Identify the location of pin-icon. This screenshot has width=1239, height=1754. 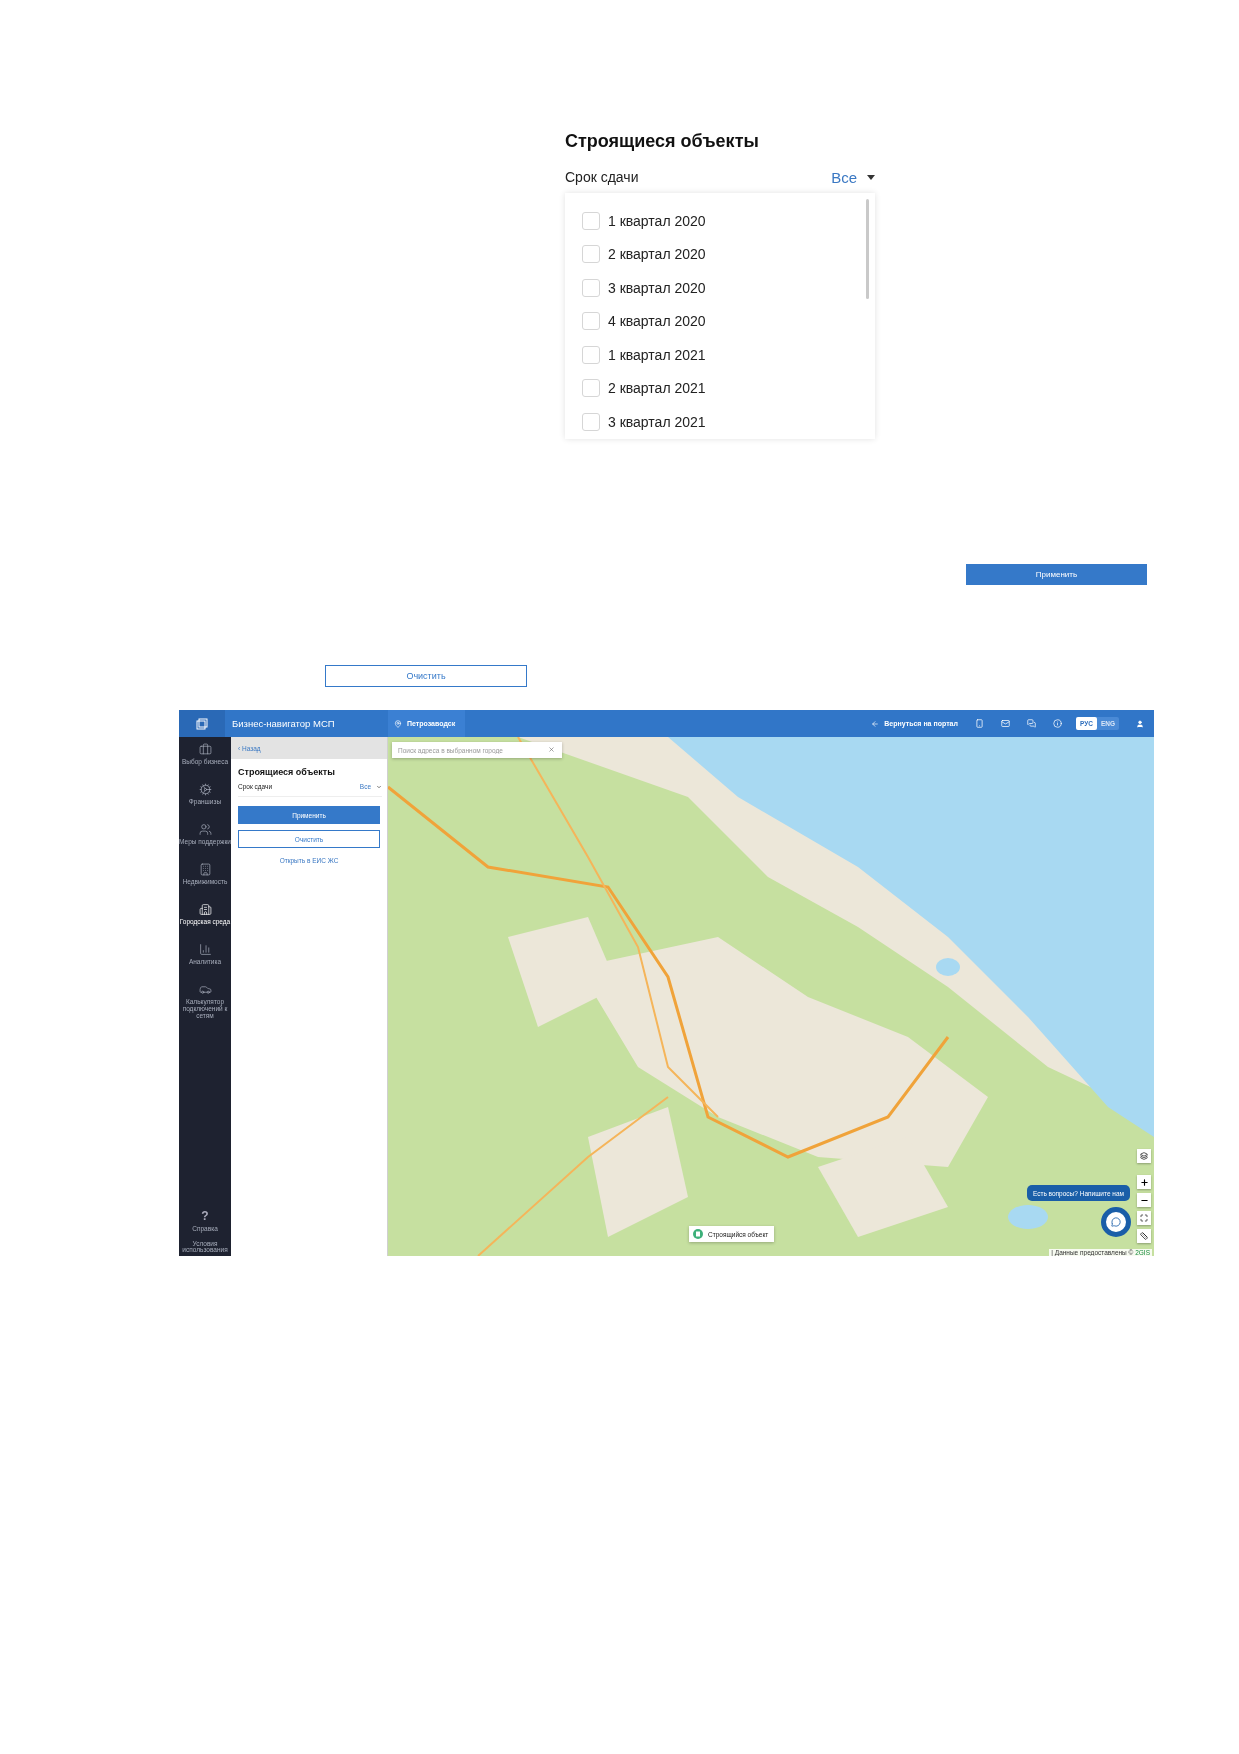
(398, 723).